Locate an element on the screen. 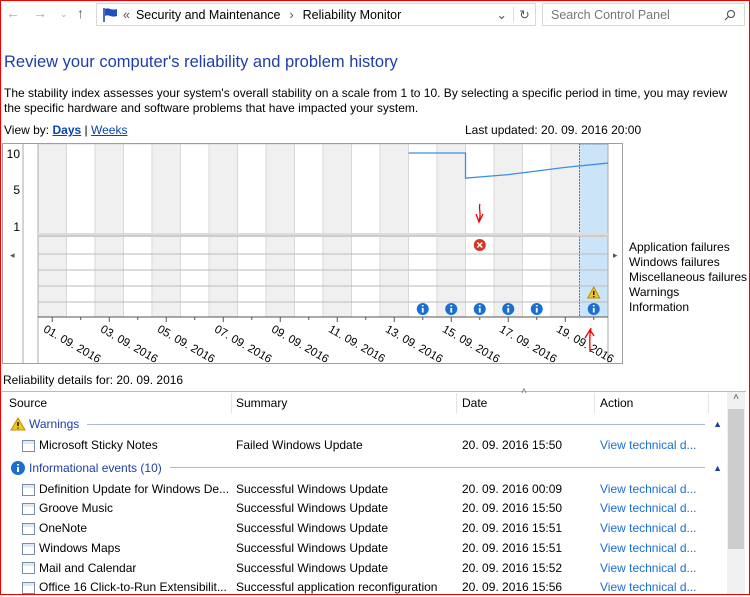 The height and width of the screenshot is (597, 750). row-summary: Successful application reconfiguration is located at coordinates (337, 587).